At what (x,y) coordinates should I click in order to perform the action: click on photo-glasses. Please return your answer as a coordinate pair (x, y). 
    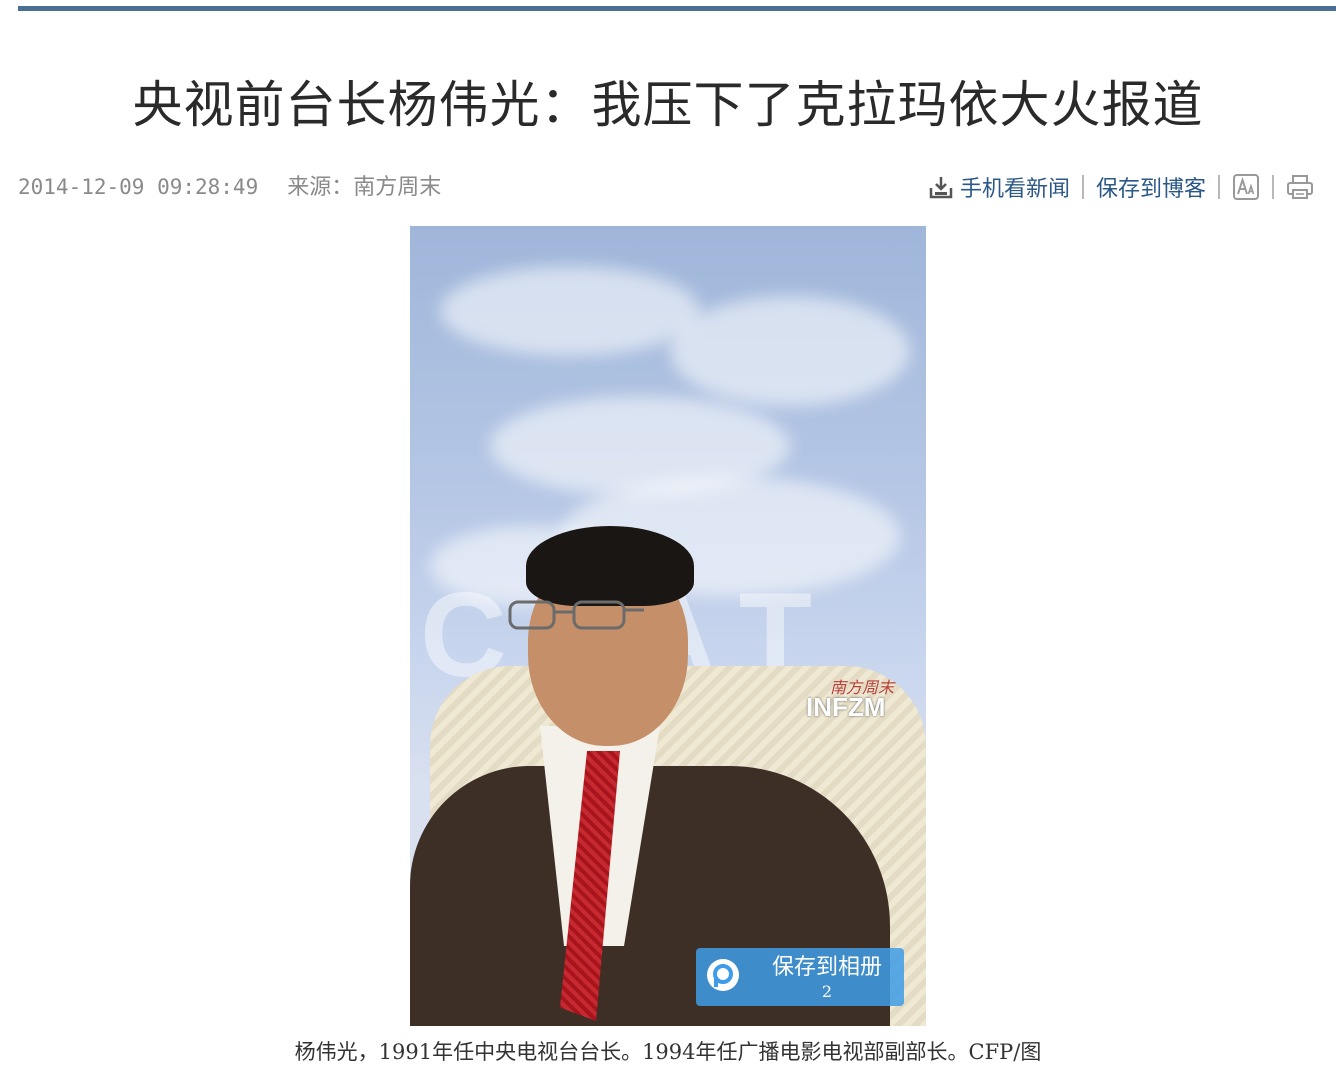
    Looking at the image, I should click on (576, 615).